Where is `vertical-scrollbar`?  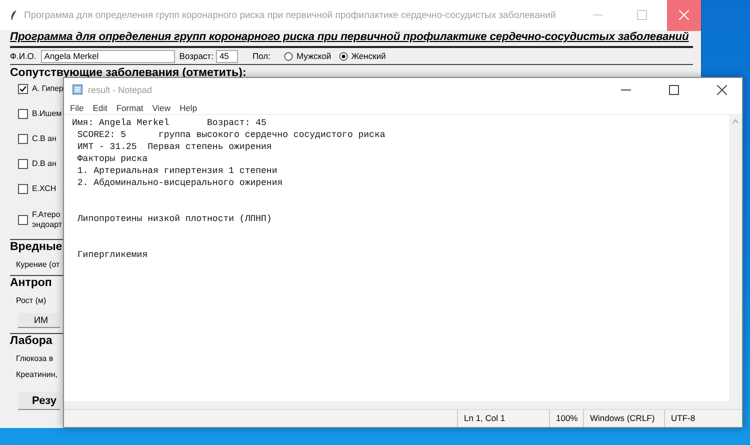 vertical-scrollbar is located at coordinates (735, 258).